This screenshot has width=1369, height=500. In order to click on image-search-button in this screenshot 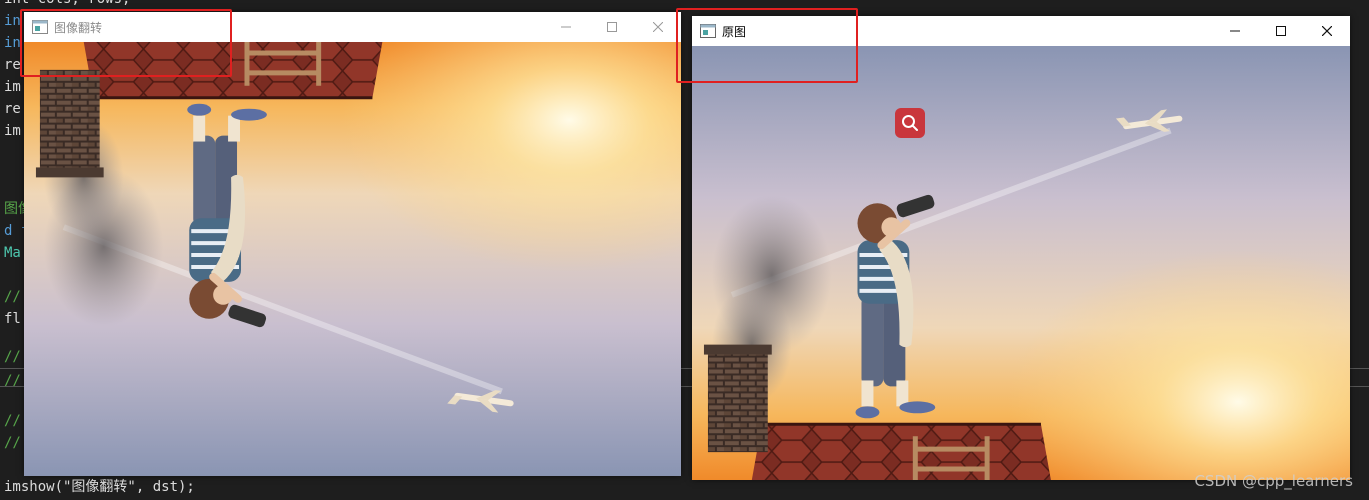, I will do `click(910, 123)`.